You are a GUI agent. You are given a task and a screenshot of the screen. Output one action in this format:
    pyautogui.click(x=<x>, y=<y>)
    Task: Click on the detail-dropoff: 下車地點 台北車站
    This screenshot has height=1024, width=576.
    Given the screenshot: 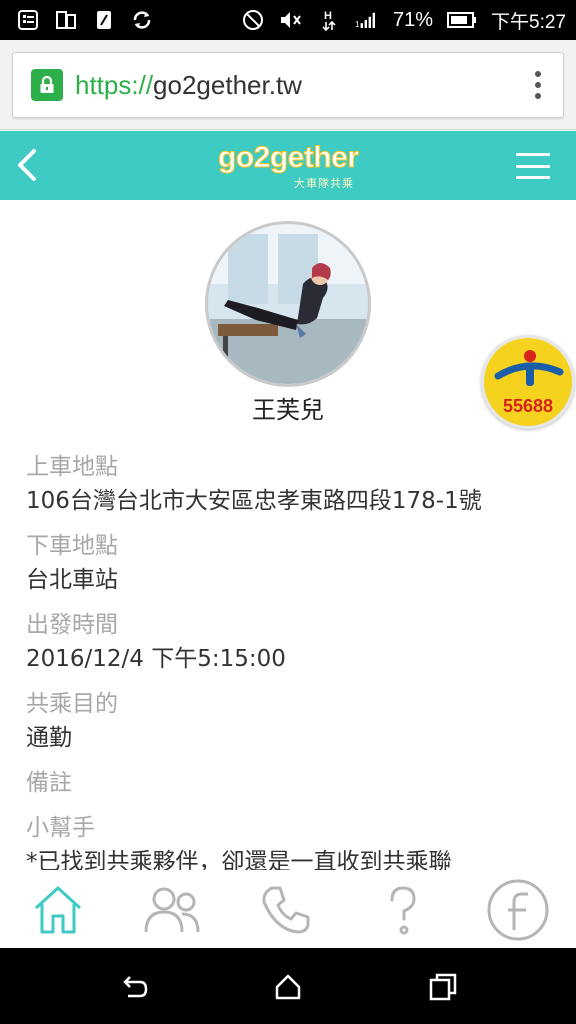 What is the action you would take?
    pyautogui.click(x=296, y=567)
    